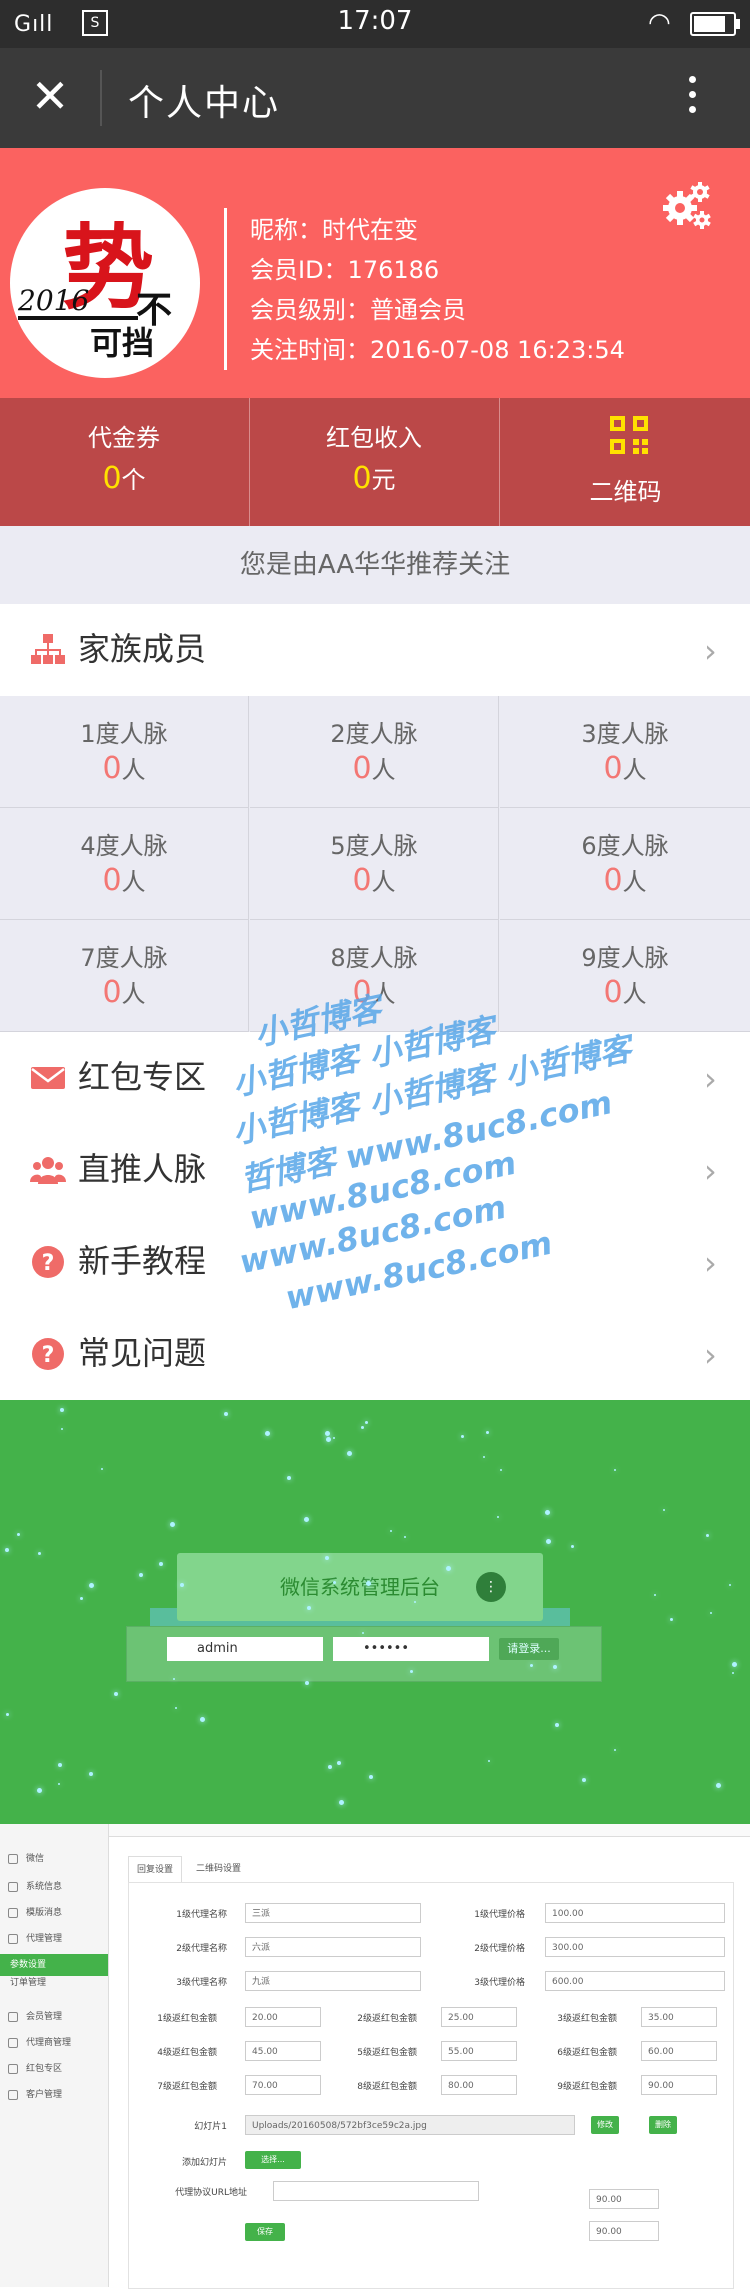 This screenshot has width=750, height=2289. Describe the element at coordinates (624, 2231) in the screenshot. I see `extra-value-input-2: 90.00` at that location.